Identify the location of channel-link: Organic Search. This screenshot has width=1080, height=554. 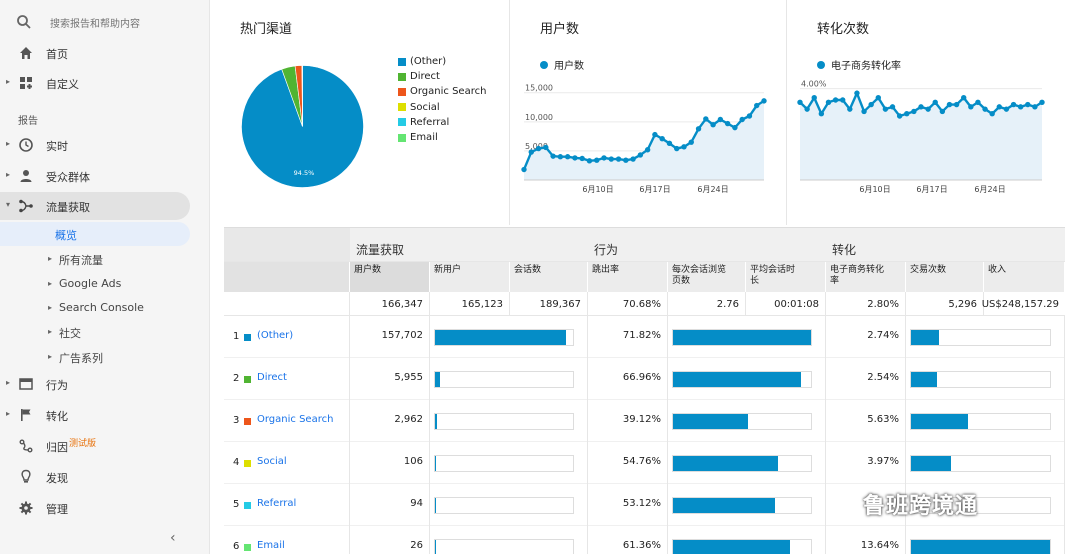
(295, 419).